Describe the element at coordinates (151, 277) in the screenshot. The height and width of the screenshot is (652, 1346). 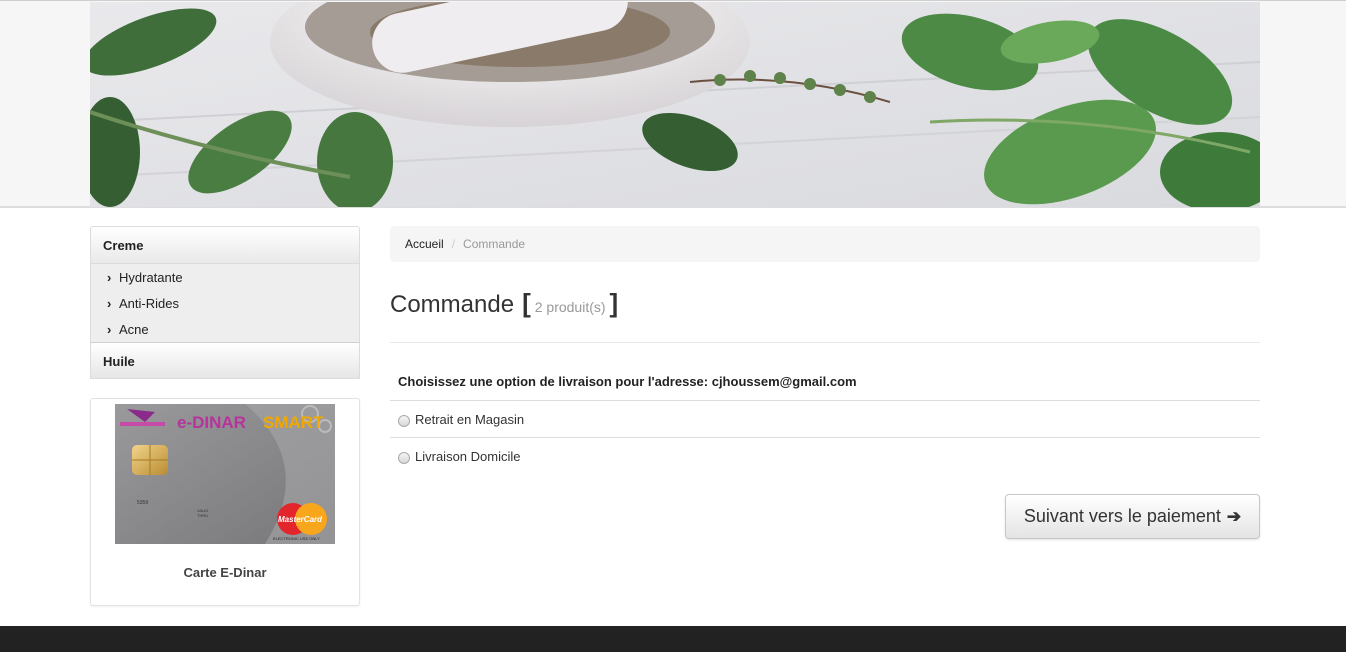
I see `subcategory-label: Hydratante` at that location.